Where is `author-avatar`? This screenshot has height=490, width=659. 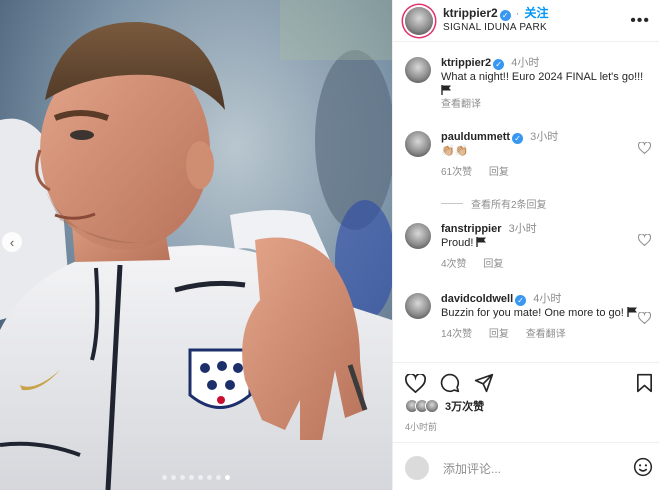
author-avatar is located at coordinates (419, 20).